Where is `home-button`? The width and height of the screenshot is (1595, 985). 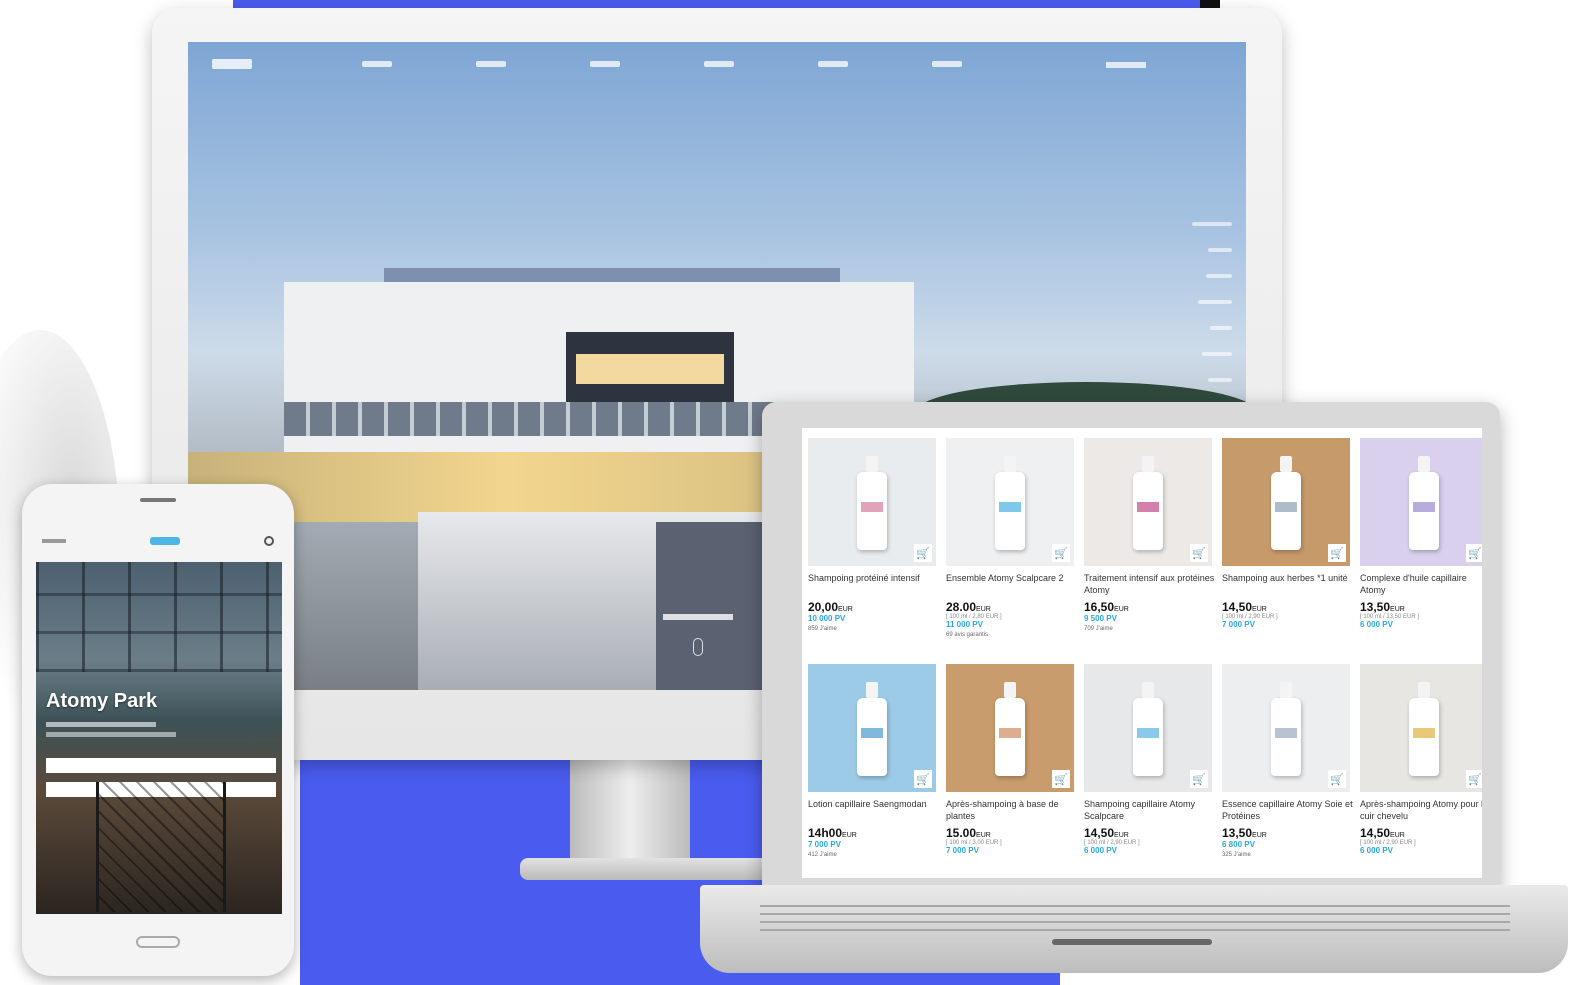 home-button is located at coordinates (158, 942).